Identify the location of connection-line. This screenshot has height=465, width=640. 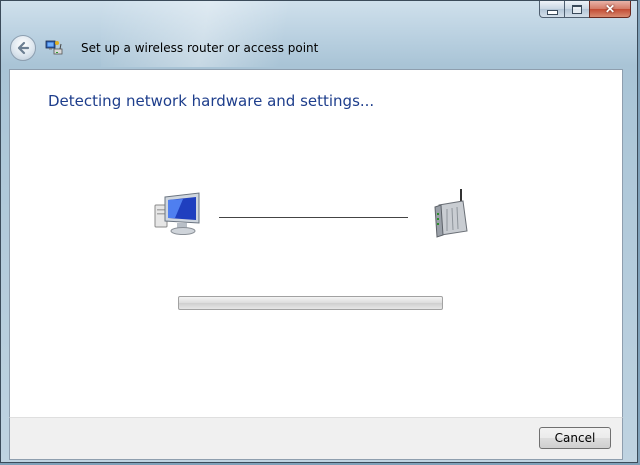
(313, 217).